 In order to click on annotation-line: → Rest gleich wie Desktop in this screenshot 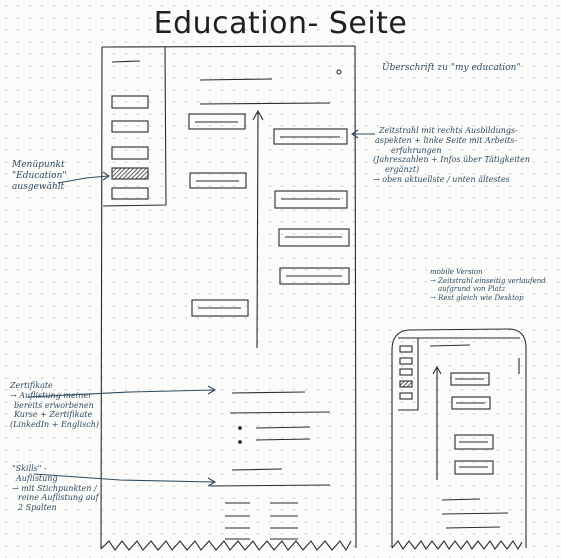, I will do `click(477, 297)`.